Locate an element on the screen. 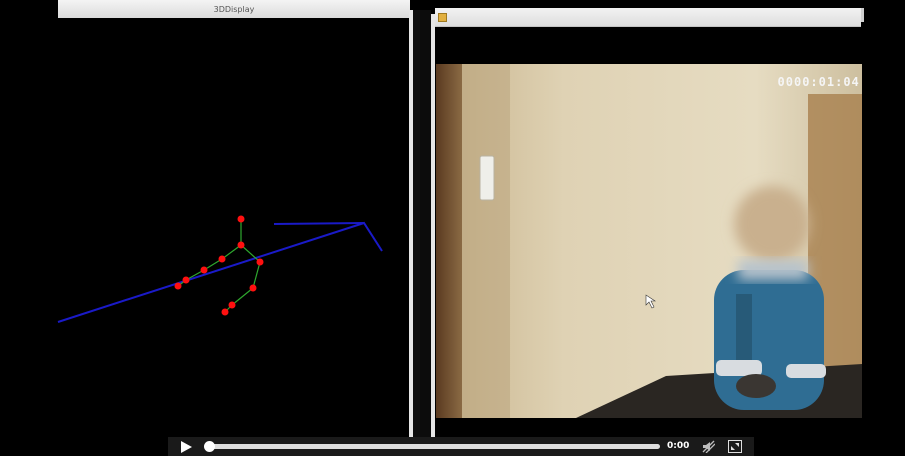 The image size is (905, 456). joint-wrist-right is located at coordinates (232, 305).